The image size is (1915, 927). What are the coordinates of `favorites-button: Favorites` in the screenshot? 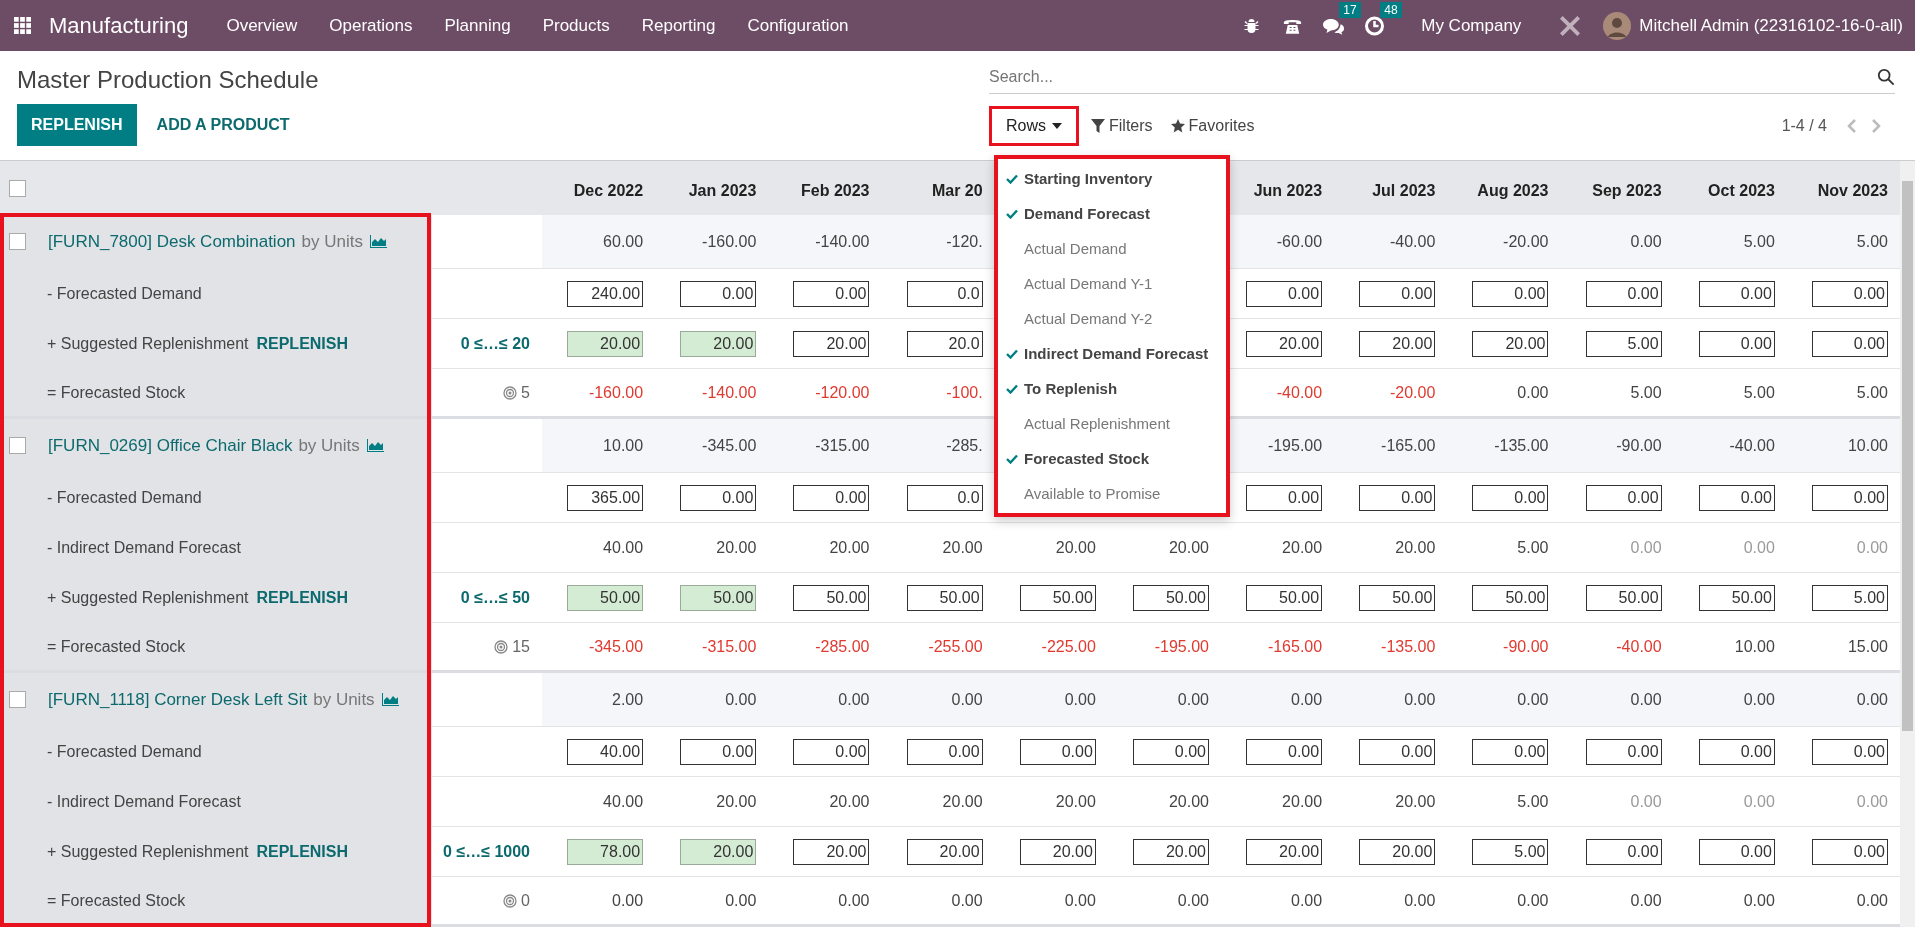 It's located at (1212, 126).